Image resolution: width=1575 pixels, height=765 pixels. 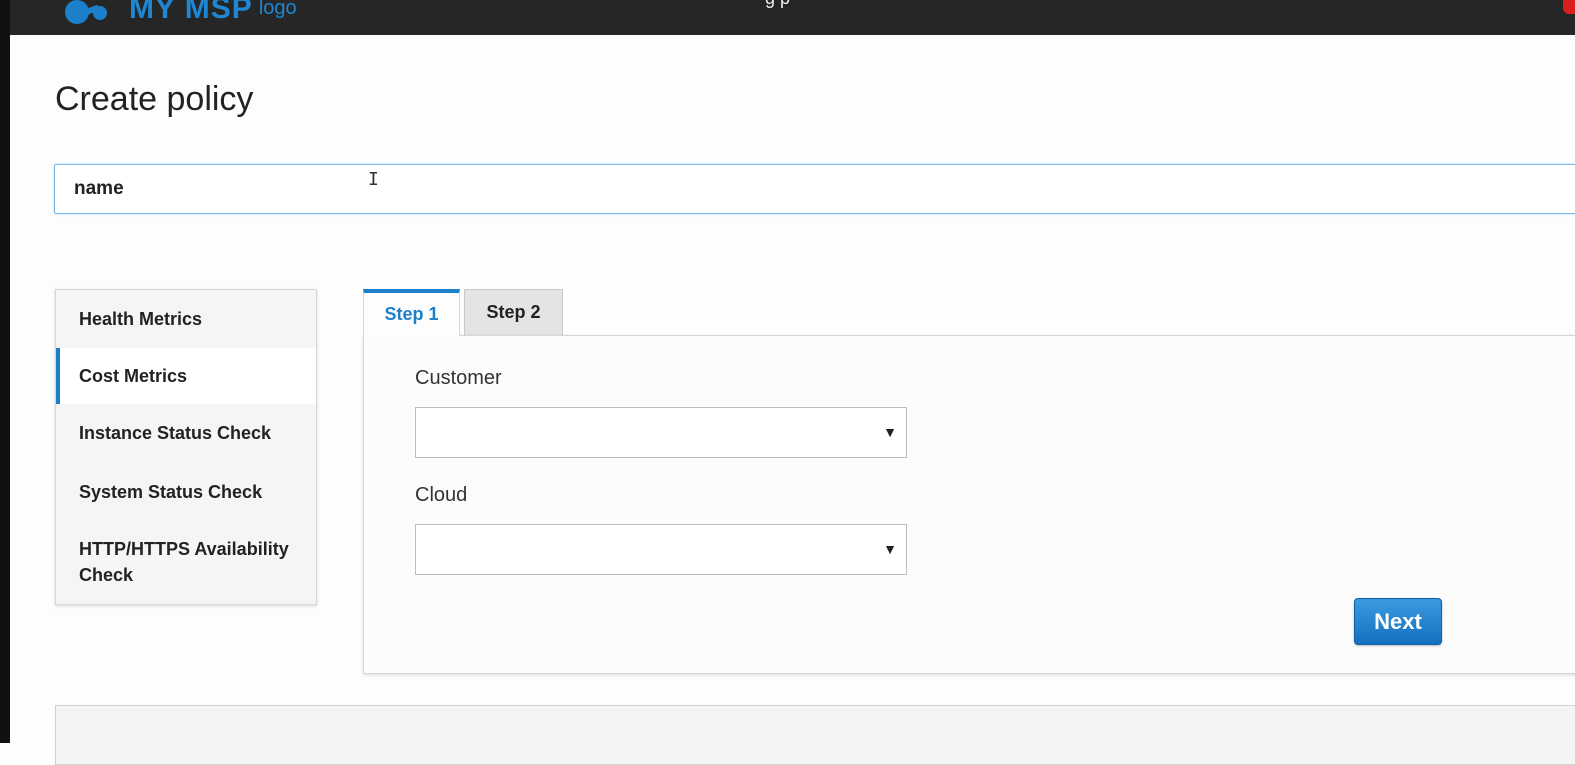 I want to click on sidebar-item-health-metrics: Health Metrics, so click(x=186, y=319).